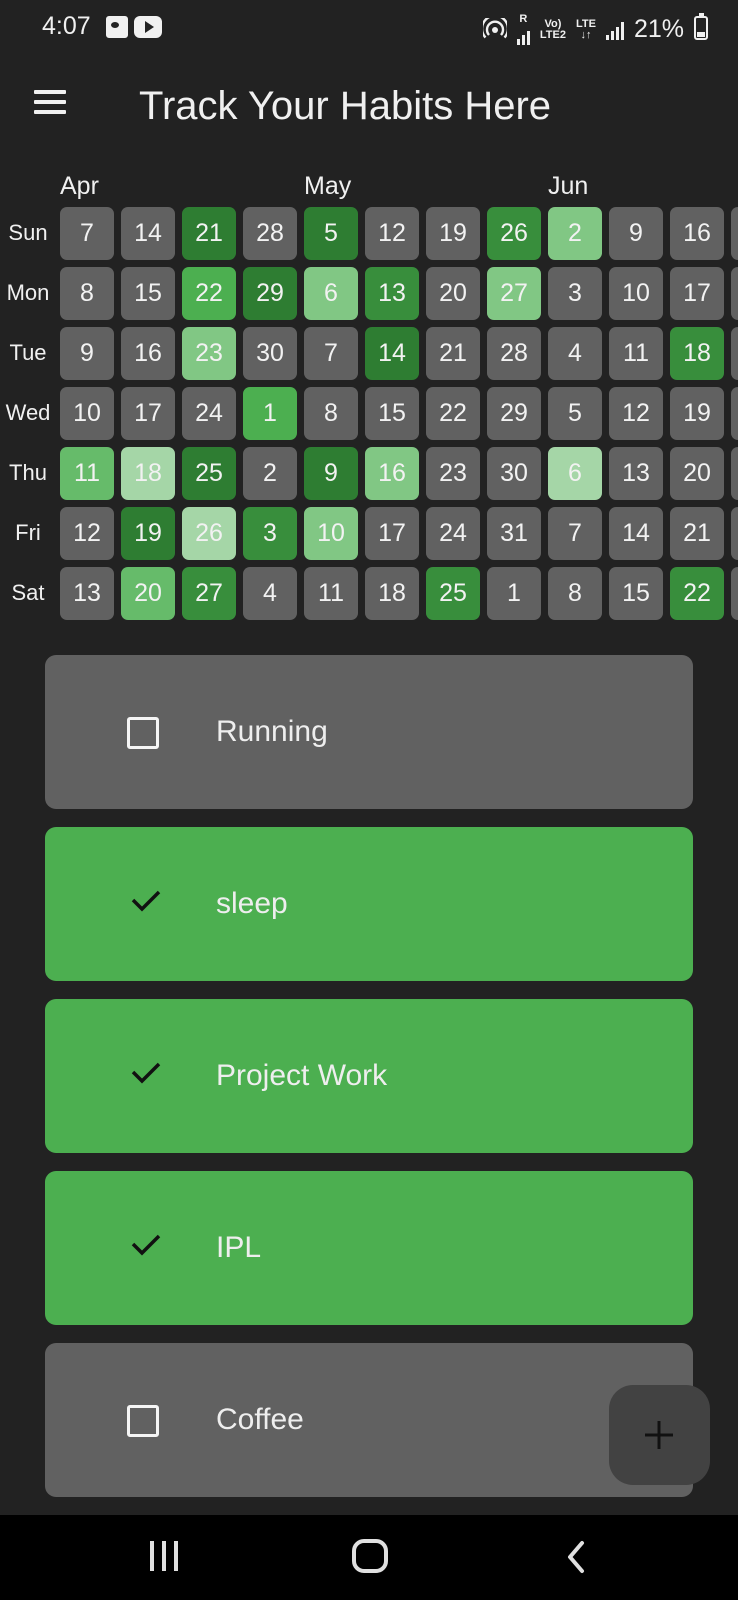 This screenshot has width=738, height=1600. What do you see at coordinates (577, 1557) in the screenshot?
I see `back-icon` at bounding box center [577, 1557].